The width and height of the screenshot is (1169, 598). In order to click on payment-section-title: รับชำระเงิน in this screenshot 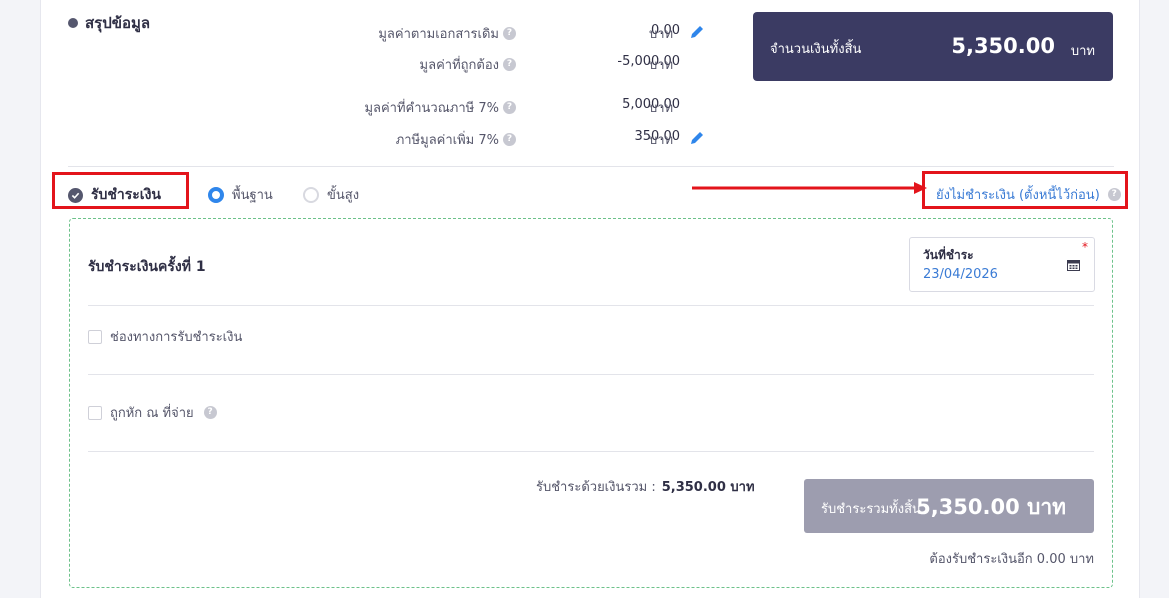, I will do `click(114, 195)`.